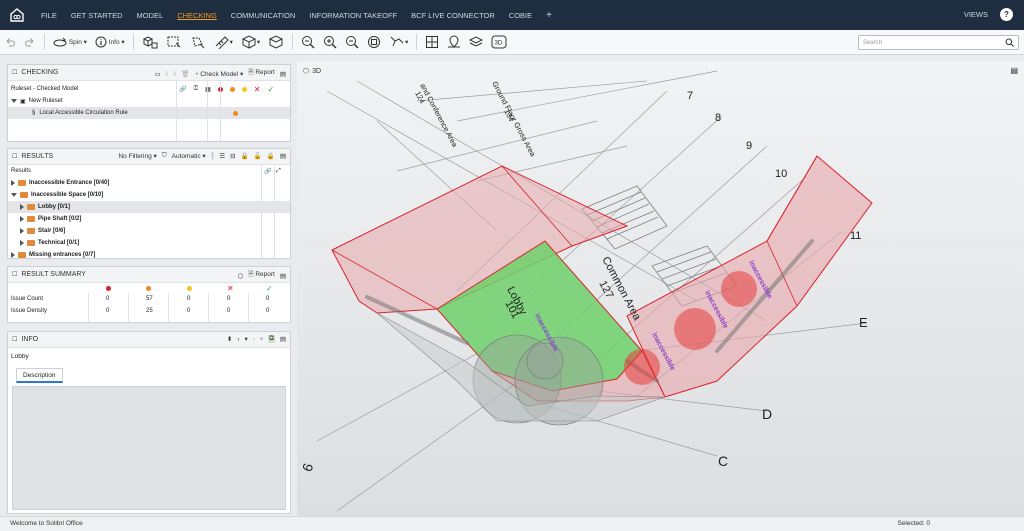 This screenshot has width=1024, height=531. What do you see at coordinates (250, 42) in the screenshot?
I see `view-cube-icon: ▾` at bounding box center [250, 42].